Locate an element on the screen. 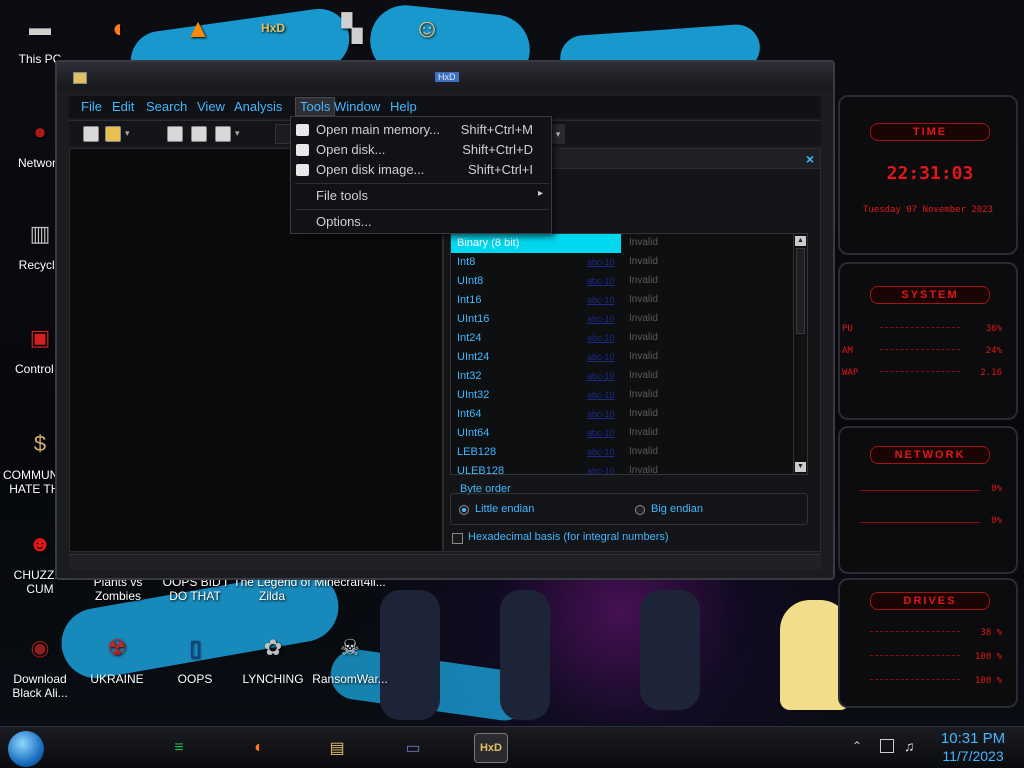  desktop-icon: ✿ LYNCHING is located at coordinates (273, 656).